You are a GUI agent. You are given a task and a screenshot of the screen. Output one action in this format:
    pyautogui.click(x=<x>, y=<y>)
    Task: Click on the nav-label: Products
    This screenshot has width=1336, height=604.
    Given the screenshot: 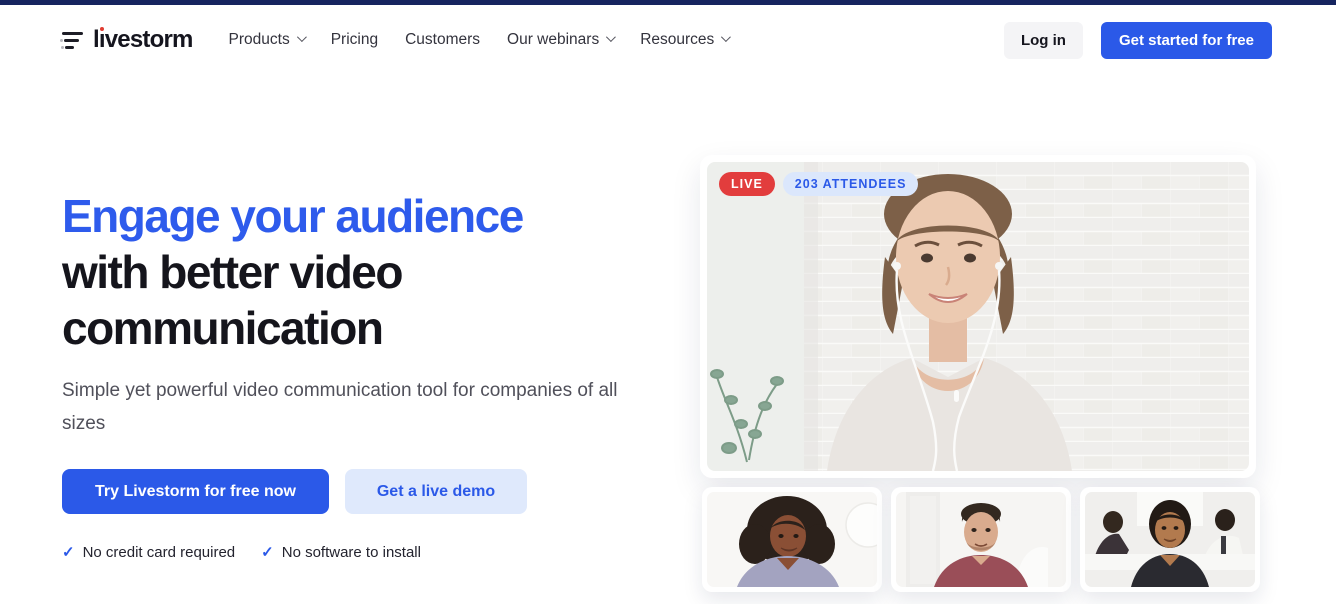 What is the action you would take?
    pyautogui.click(x=259, y=39)
    